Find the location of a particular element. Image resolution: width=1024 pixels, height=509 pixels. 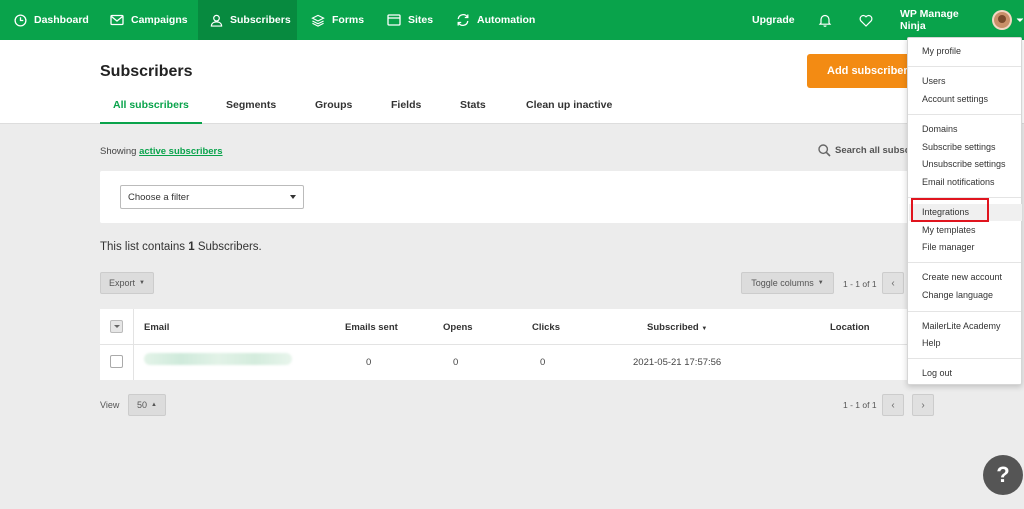

row-divider is located at coordinates (515, 344).